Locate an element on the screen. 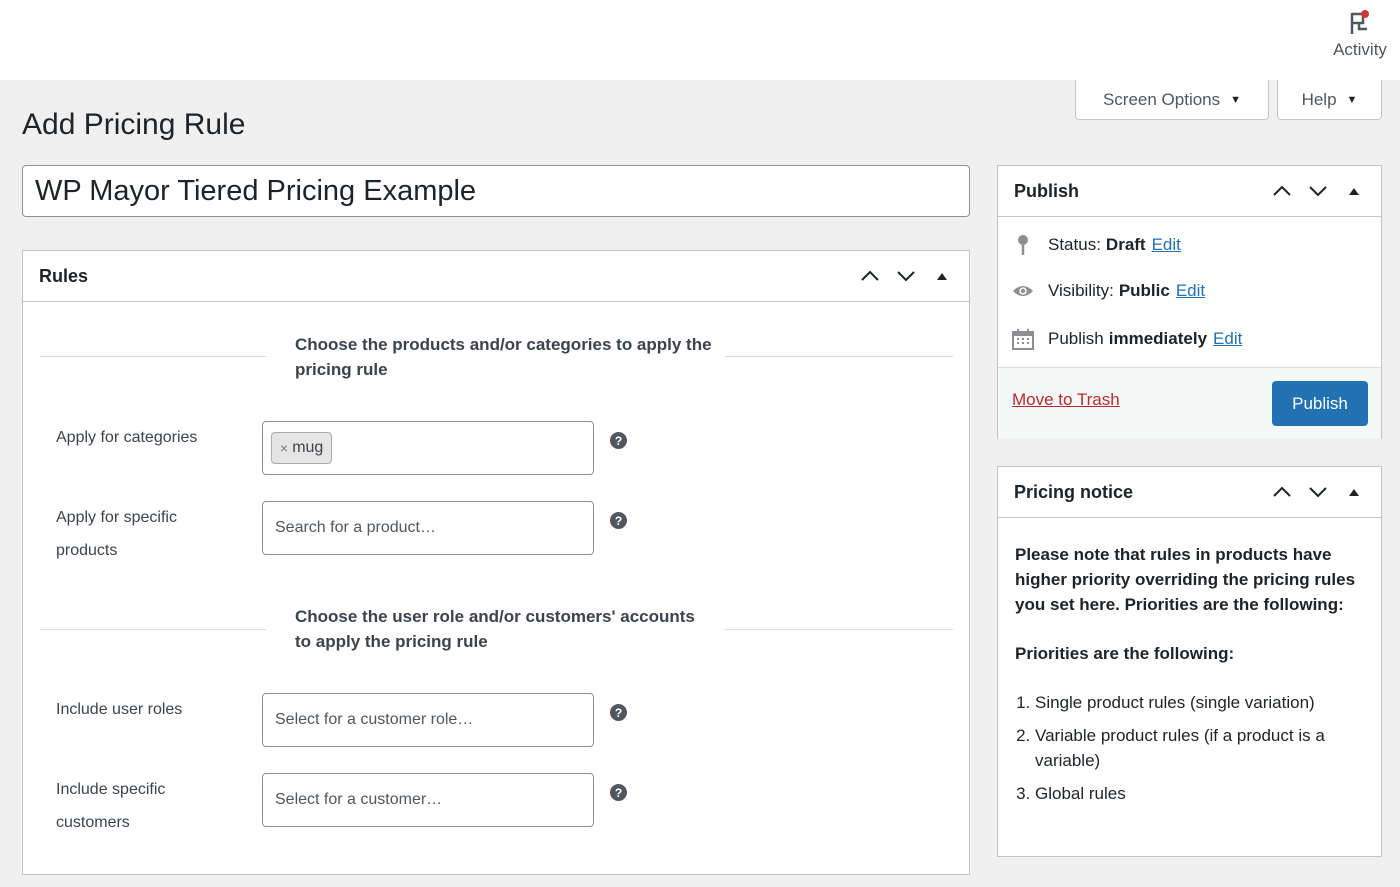  page-title: Add Pricing Rule is located at coordinates (134, 124).